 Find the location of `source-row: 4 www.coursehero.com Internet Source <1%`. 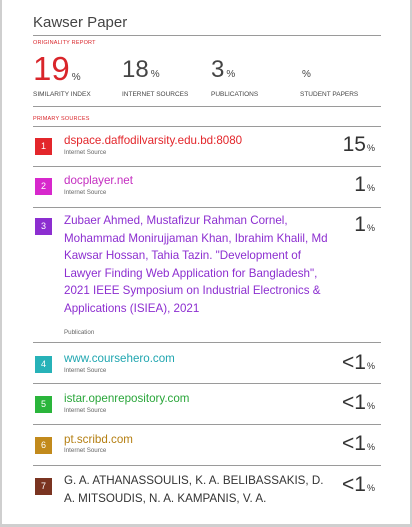

source-row: 4 www.coursehero.com Internet Source <1% is located at coordinates (207, 367).